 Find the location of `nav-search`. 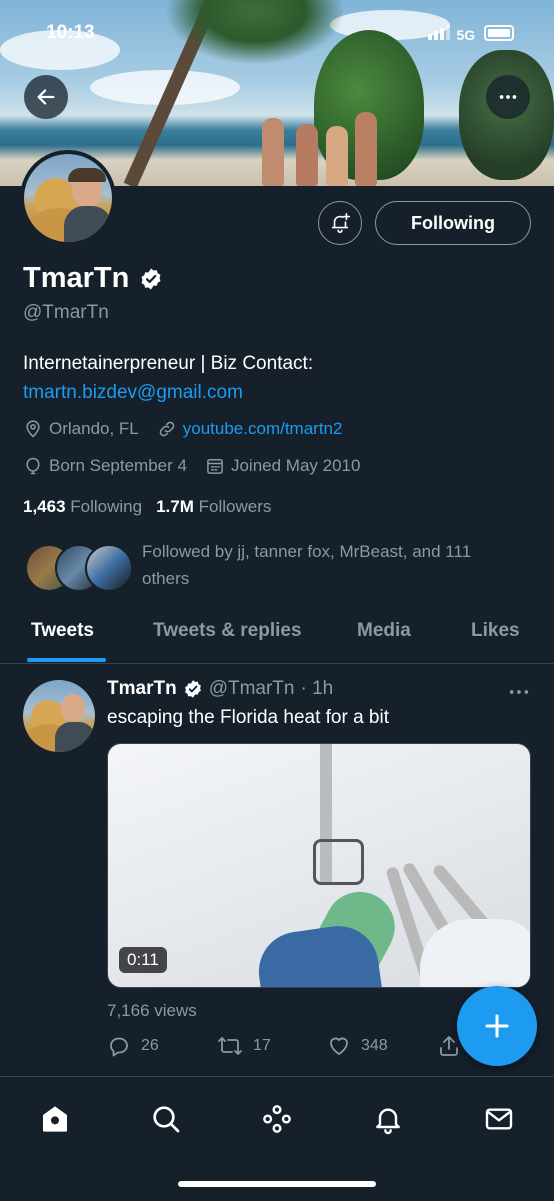

nav-search is located at coordinates (166, 1119).